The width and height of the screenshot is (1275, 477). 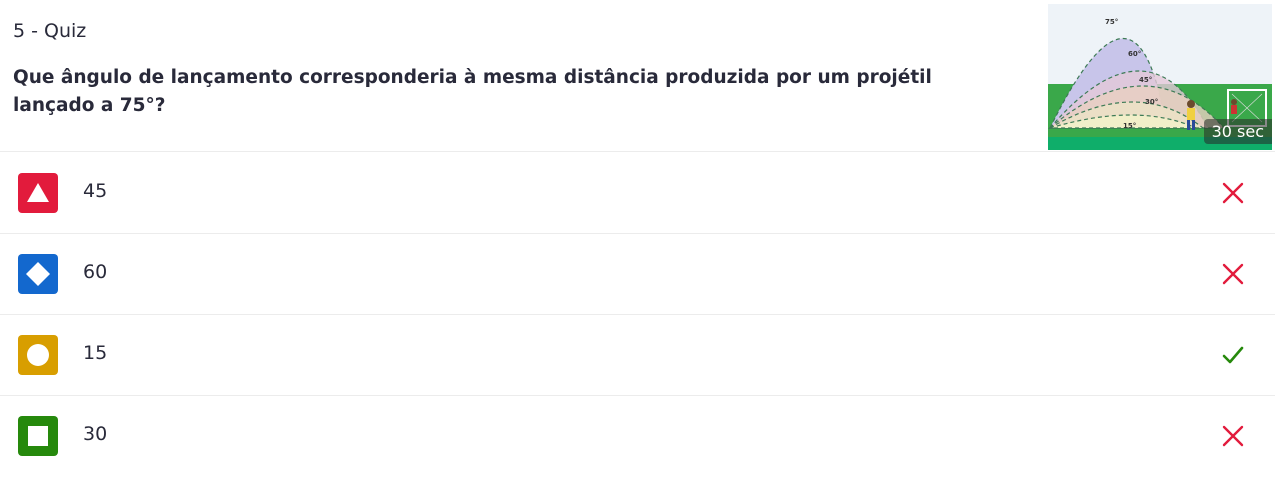 What do you see at coordinates (1233, 355) in the screenshot?
I see `correct-check-icon` at bounding box center [1233, 355].